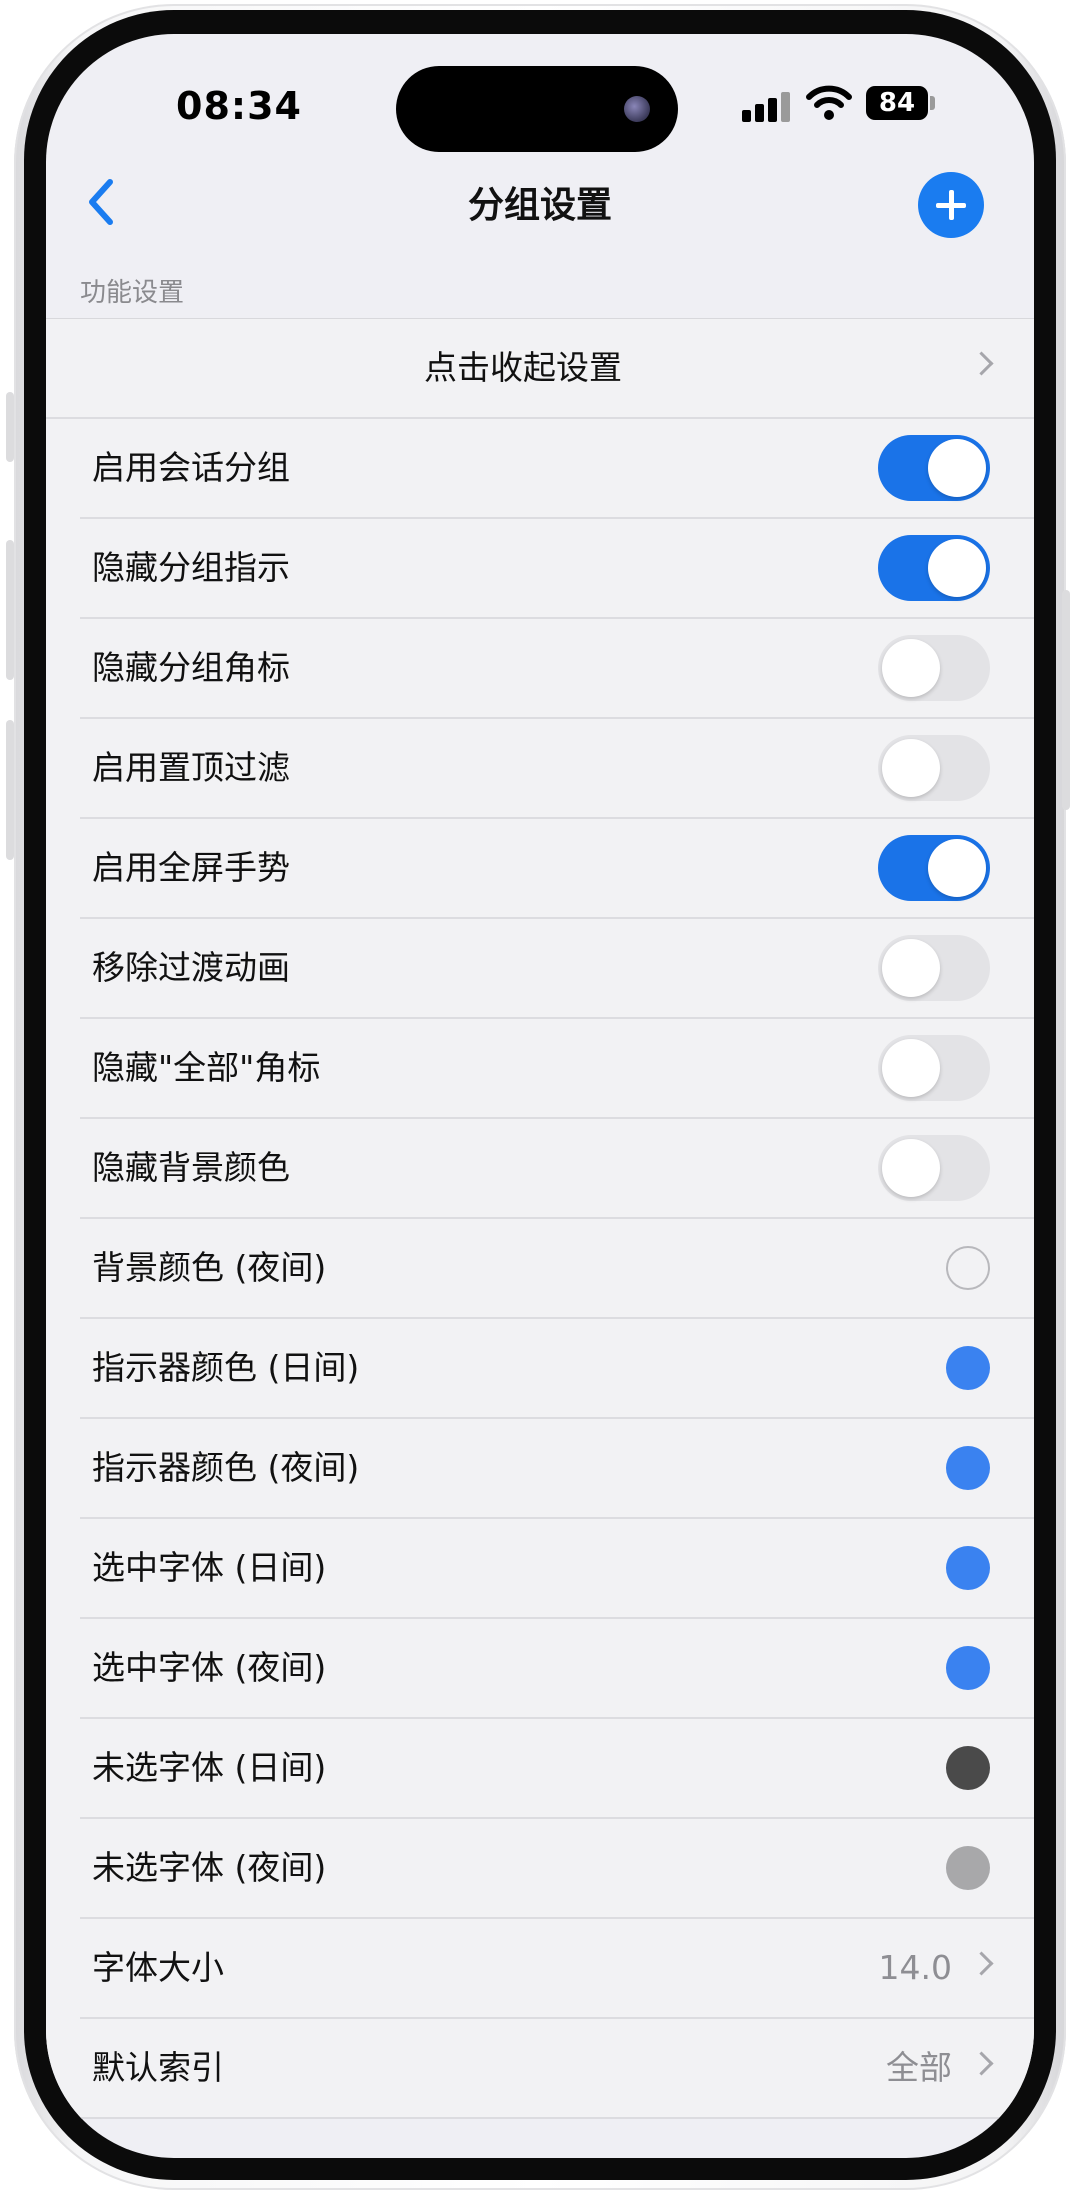  What do you see at coordinates (557, 1069) in the screenshot?
I see `toggle-row: 隐藏"全部"角标` at bounding box center [557, 1069].